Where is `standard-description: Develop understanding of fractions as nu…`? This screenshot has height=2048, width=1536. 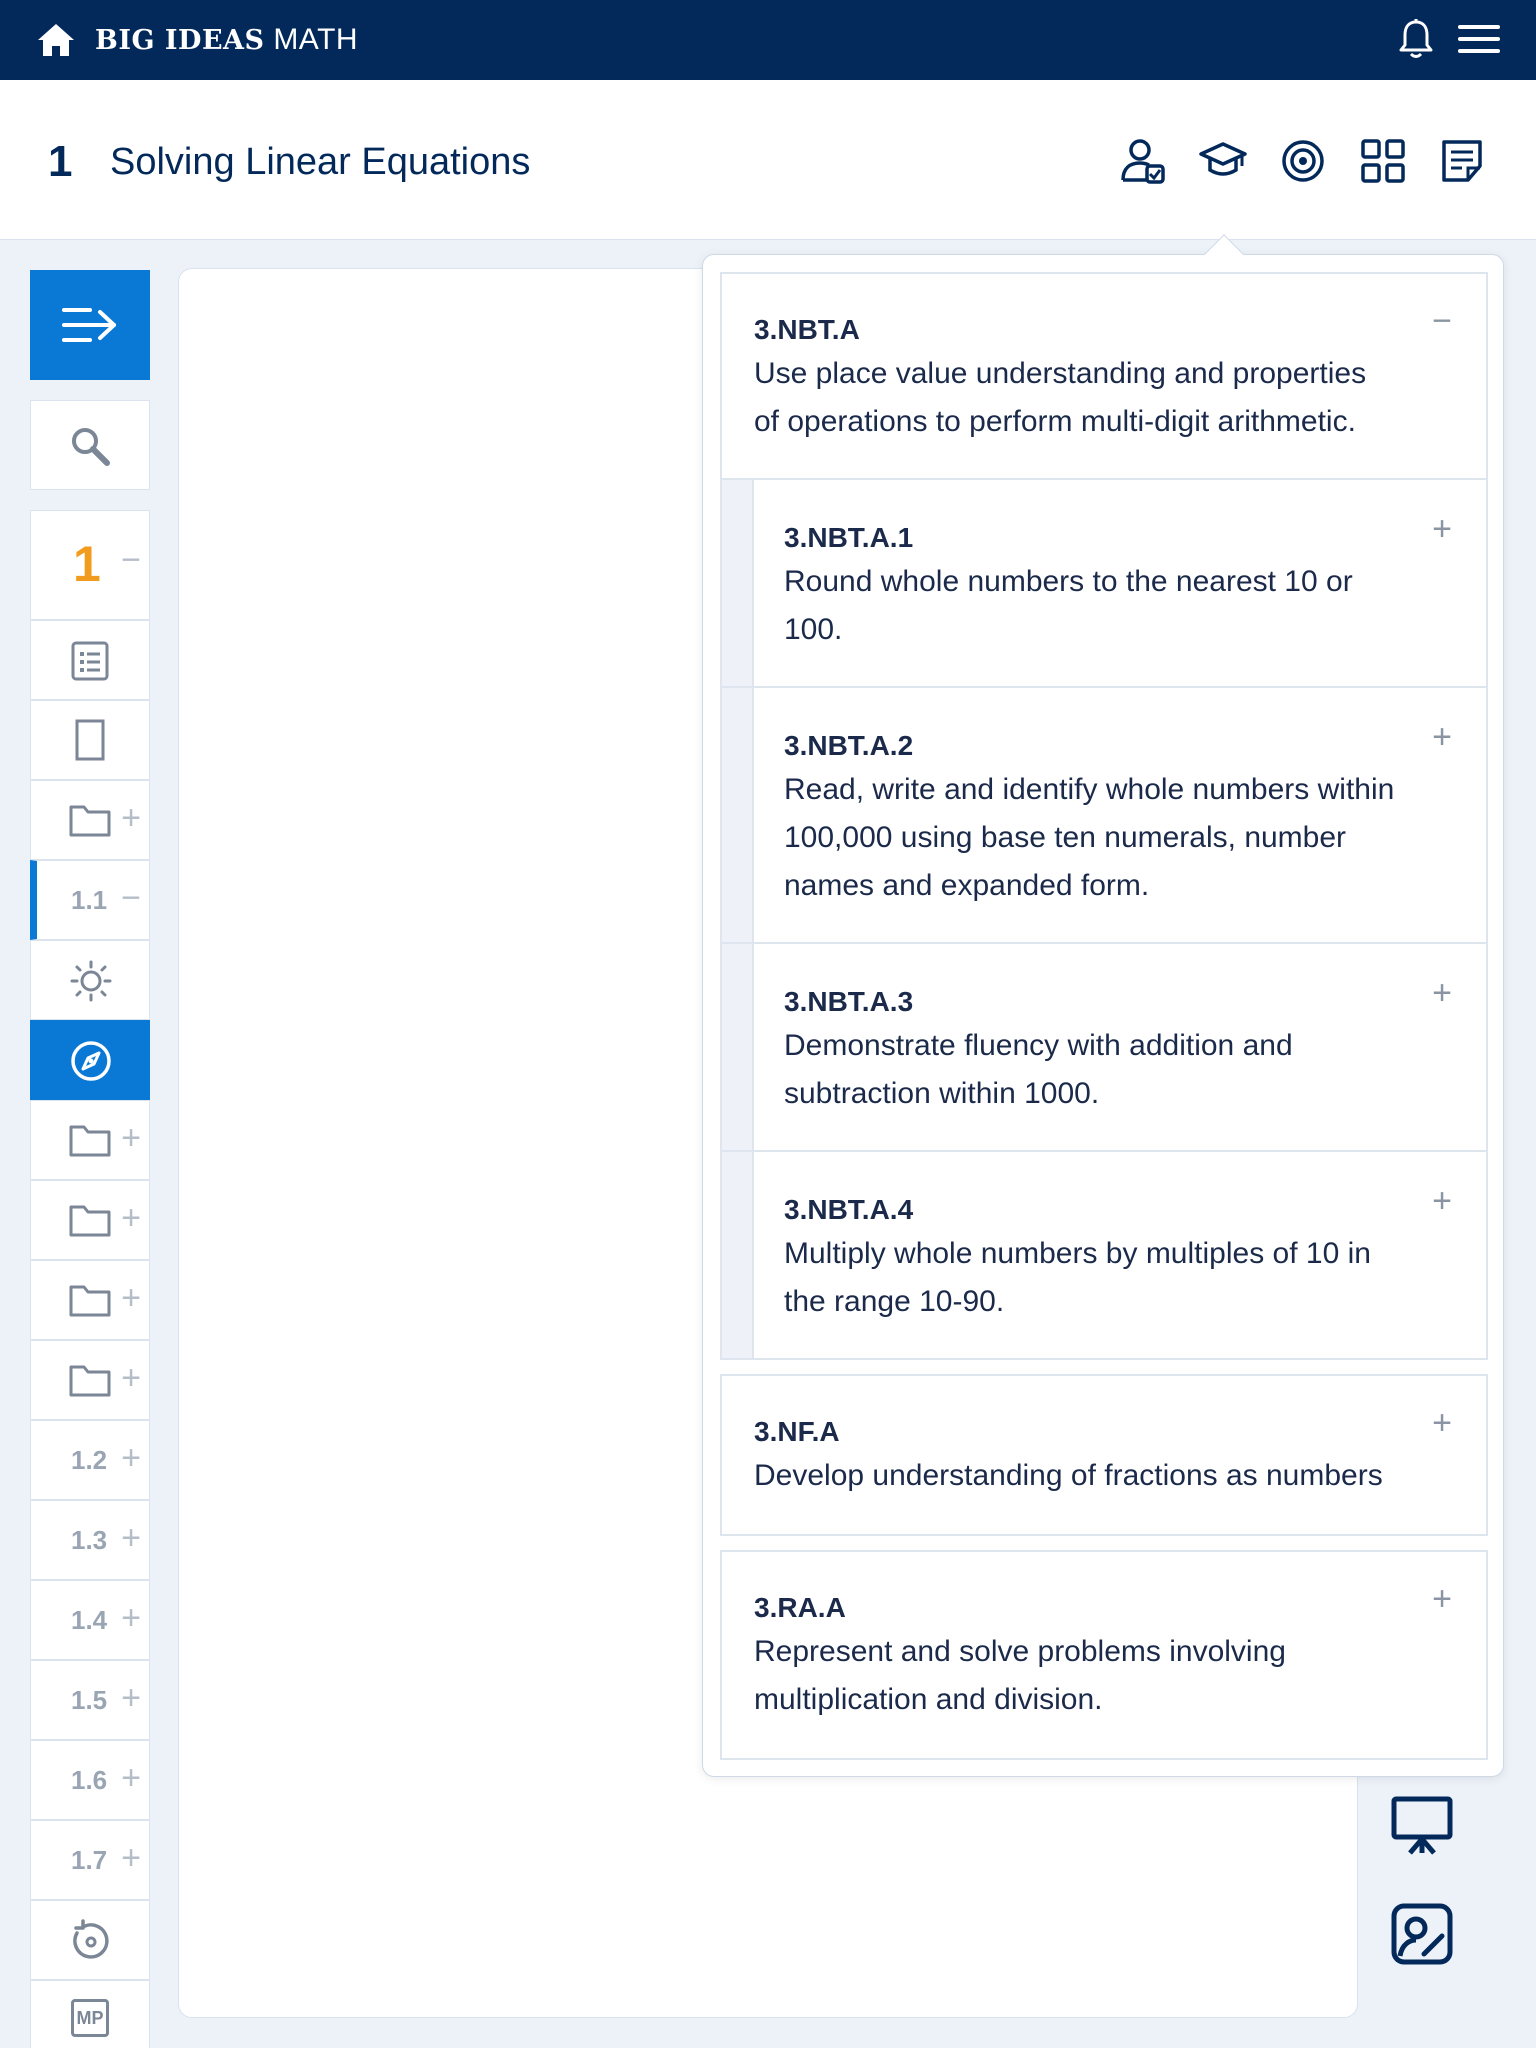
standard-description: Develop understanding of fractions as nu… is located at coordinates (1068, 1475).